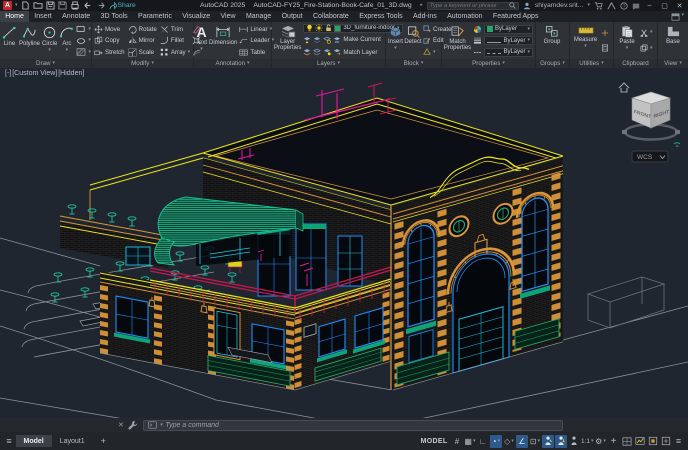 This screenshot has width=688, height=450. I want to click on arc-chevron-icon: ▾, so click(67, 50).